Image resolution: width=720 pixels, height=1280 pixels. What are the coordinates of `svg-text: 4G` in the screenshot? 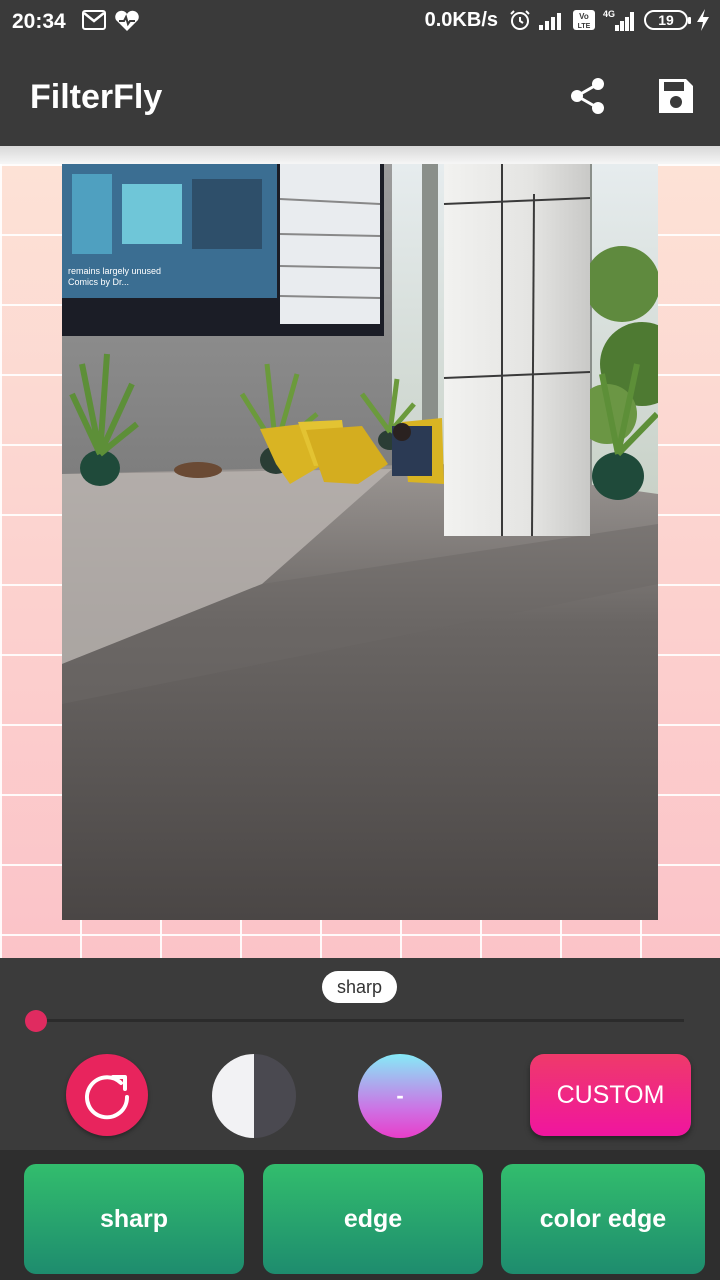 It's located at (609, 14).